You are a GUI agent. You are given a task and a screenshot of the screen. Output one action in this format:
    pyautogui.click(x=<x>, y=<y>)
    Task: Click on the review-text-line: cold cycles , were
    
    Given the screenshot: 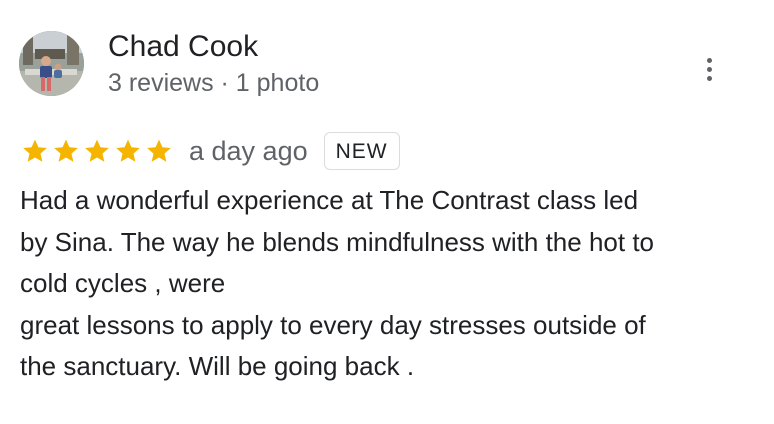 What is the action you would take?
    pyautogui.click(x=123, y=283)
    